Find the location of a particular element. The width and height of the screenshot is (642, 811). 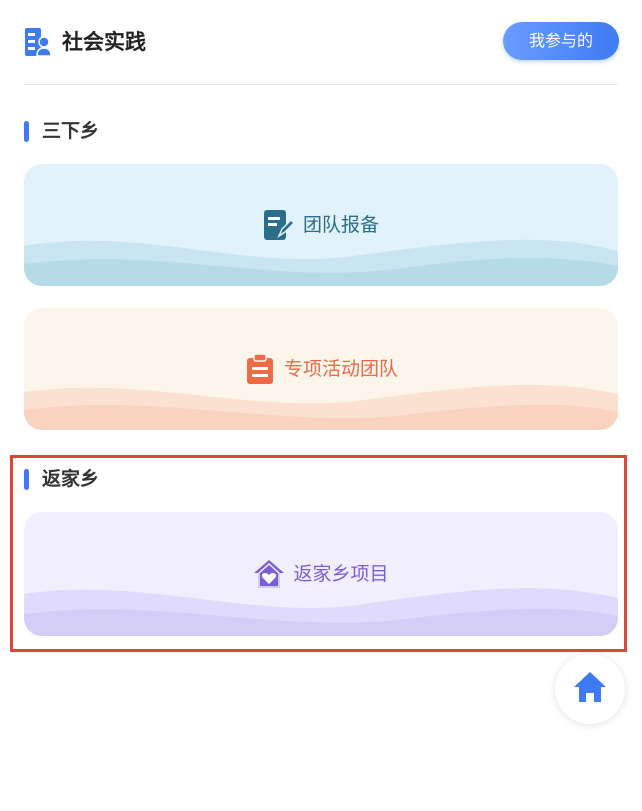

section-title-fanjiaxiang: 返家乡 is located at coordinates (71, 479).